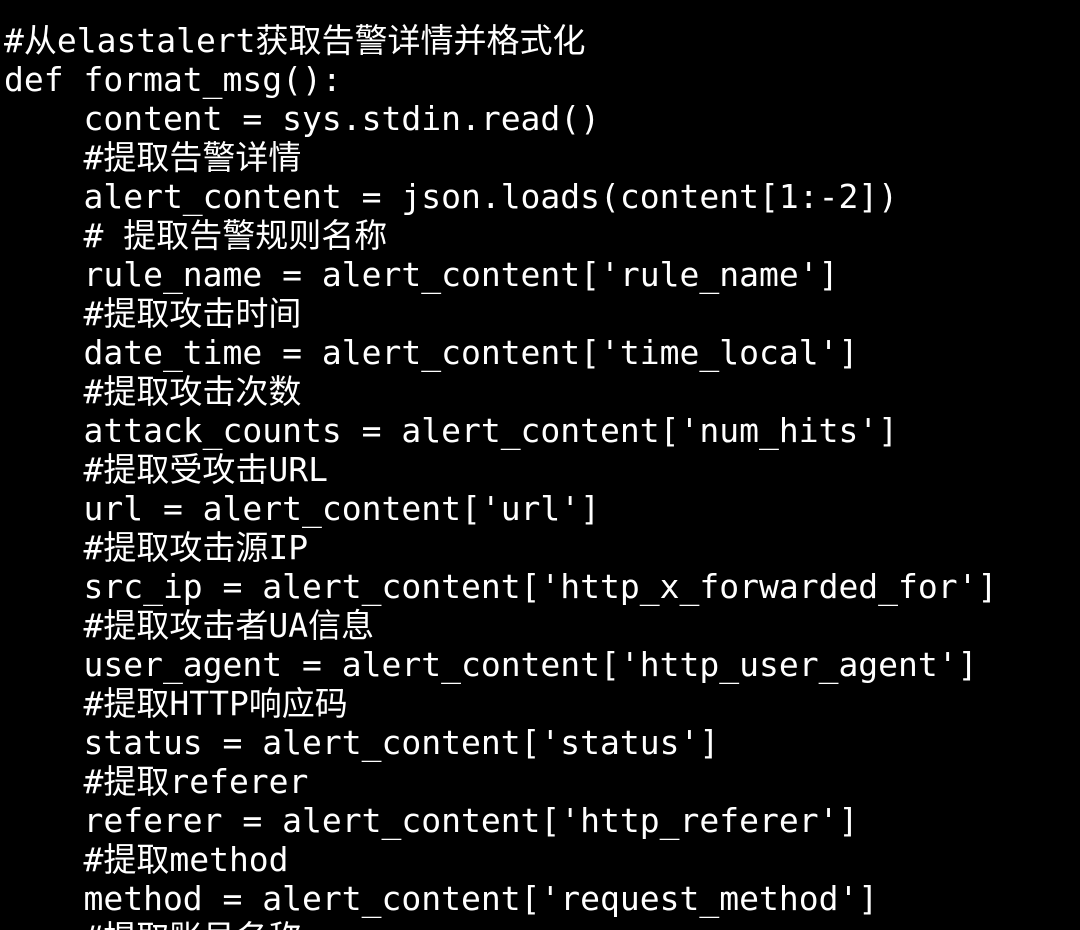 This screenshot has width=1080, height=930. I want to click on code-line: #提取method, so click(146, 859).